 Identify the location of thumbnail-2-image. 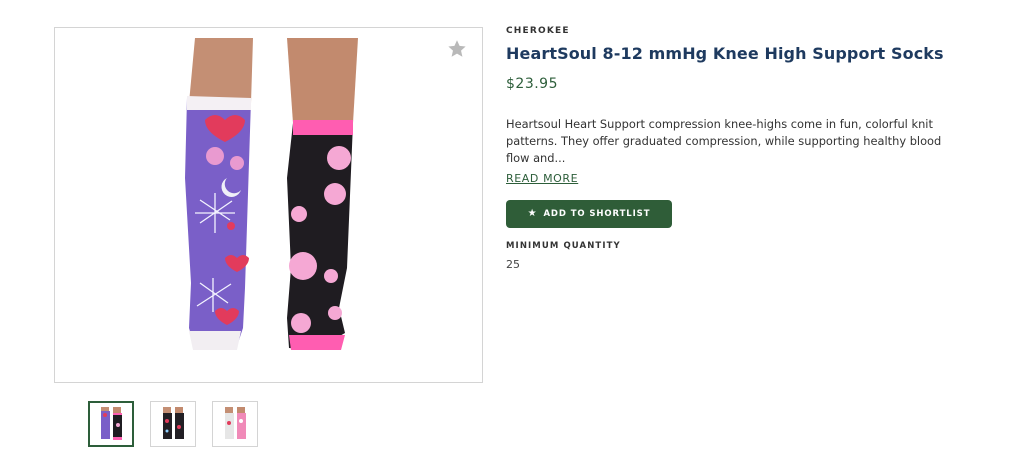
(173, 423).